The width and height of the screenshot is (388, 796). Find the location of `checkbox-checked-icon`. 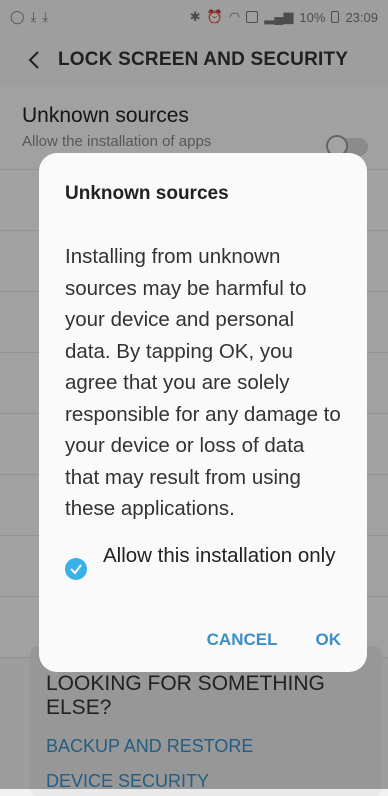

checkbox-checked-icon is located at coordinates (76, 568).